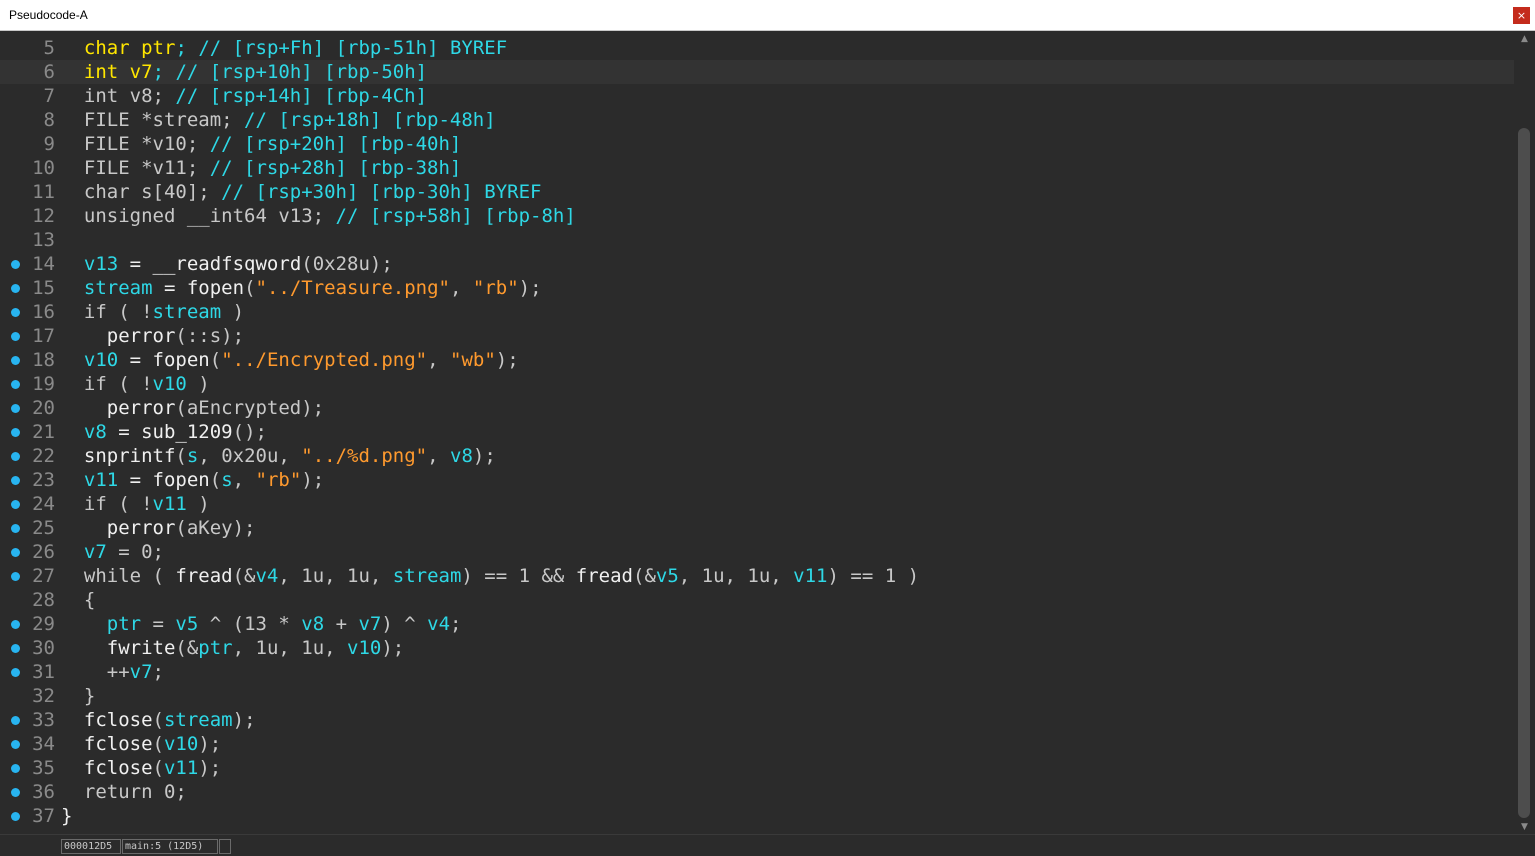 This screenshot has width=1535, height=856. What do you see at coordinates (261, 168) in the screenshot?
I see `code-text: FILE *v11; // [rsp+28h] [rbp-38h]` at bounding box center [261, 168].